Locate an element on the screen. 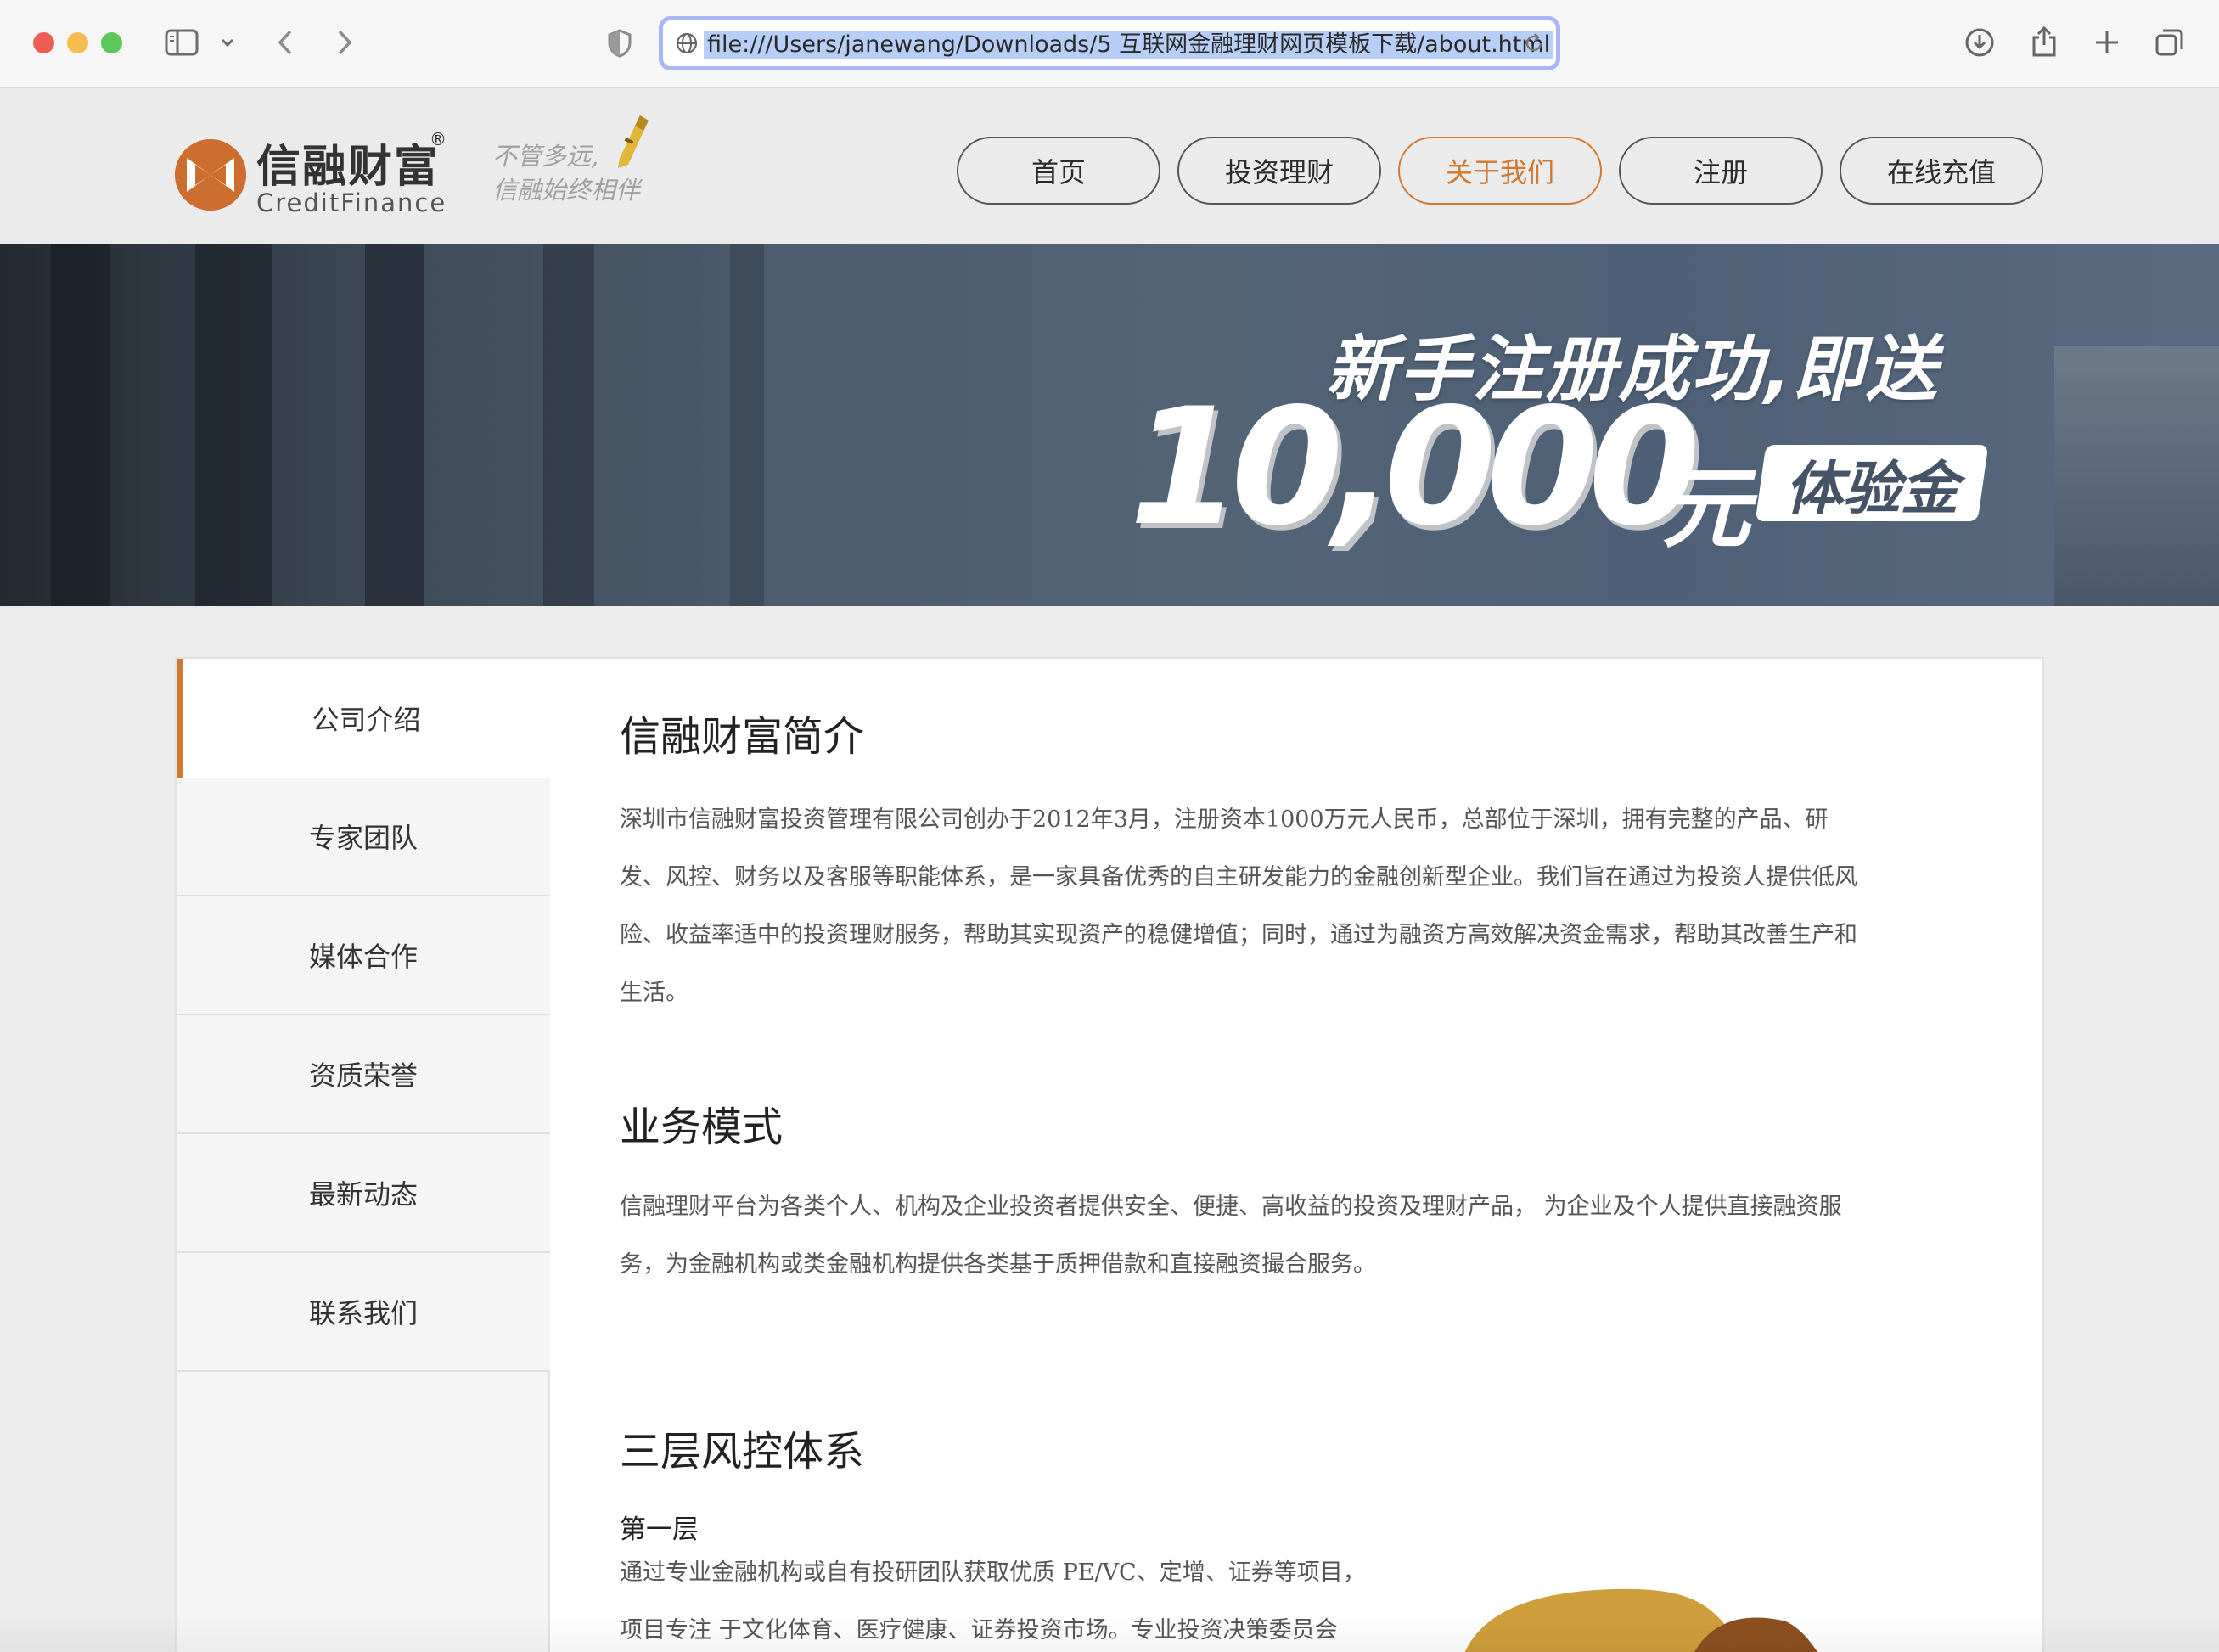 This screenshot has width=2219, height=1652. nav-recharge: 在线充值 is located at coordinates (1941, 171).